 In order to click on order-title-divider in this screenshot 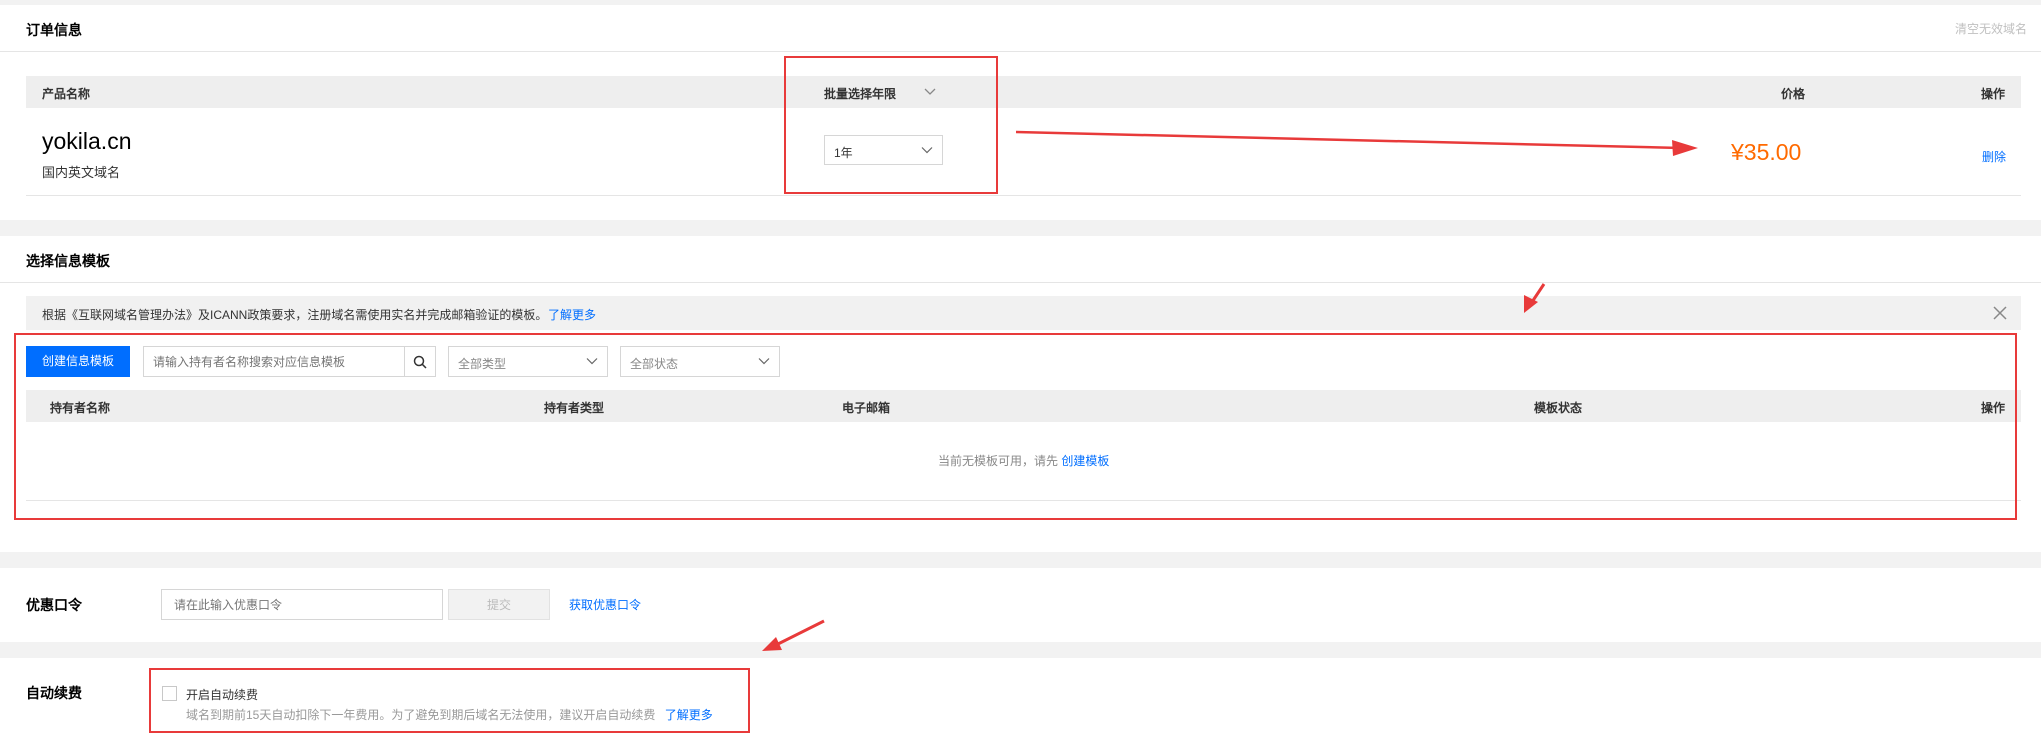, I will do `click(1020, 51)`.